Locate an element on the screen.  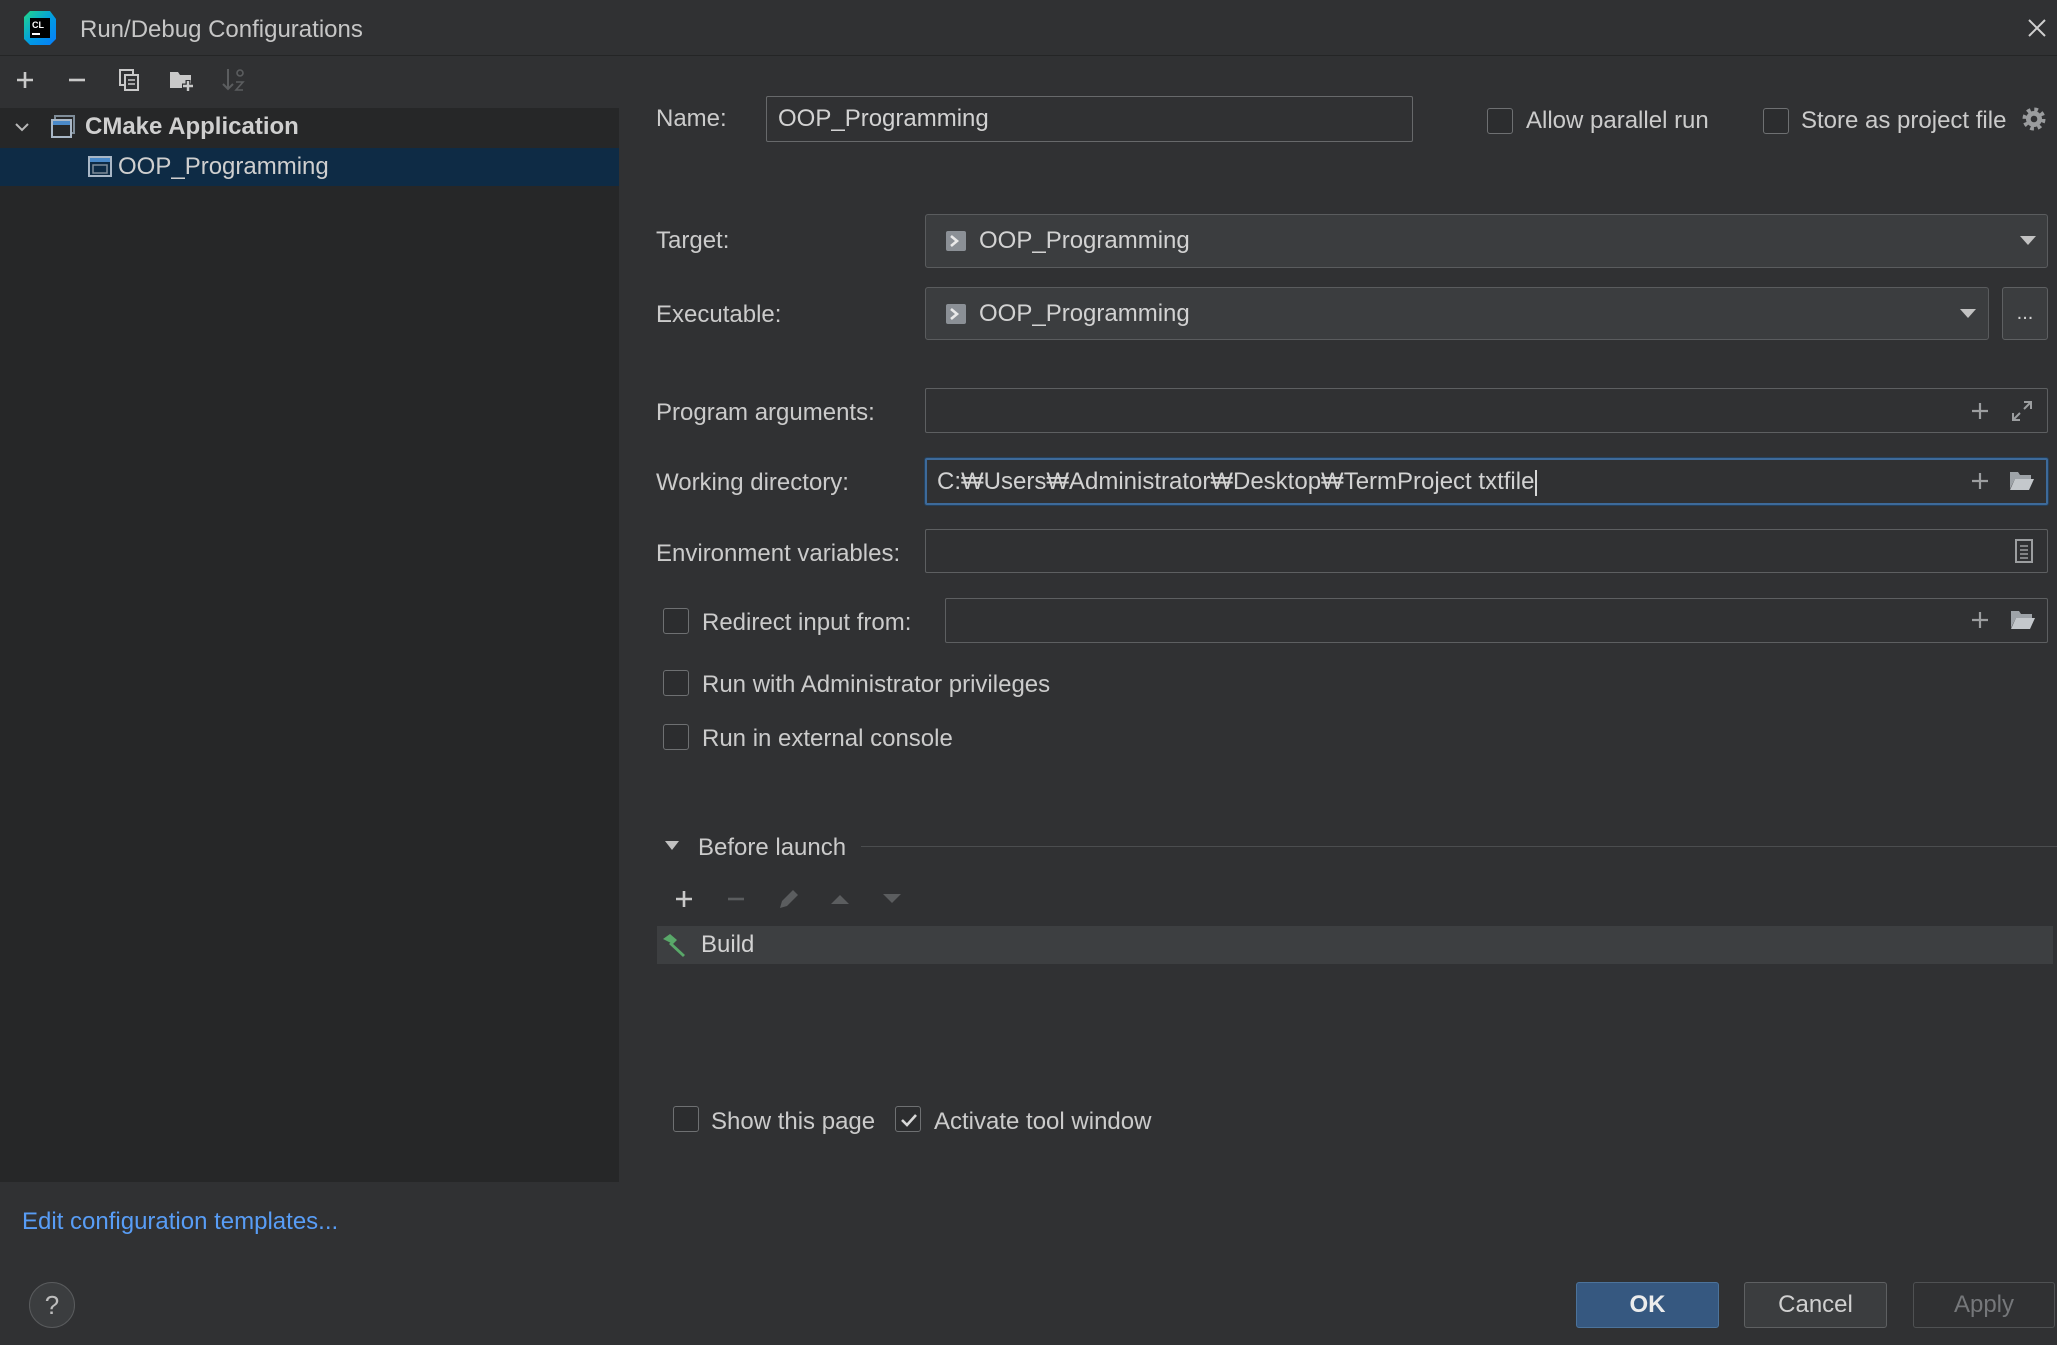
allow-parallel-run-checkbox is located at coordinates (1500, 121).